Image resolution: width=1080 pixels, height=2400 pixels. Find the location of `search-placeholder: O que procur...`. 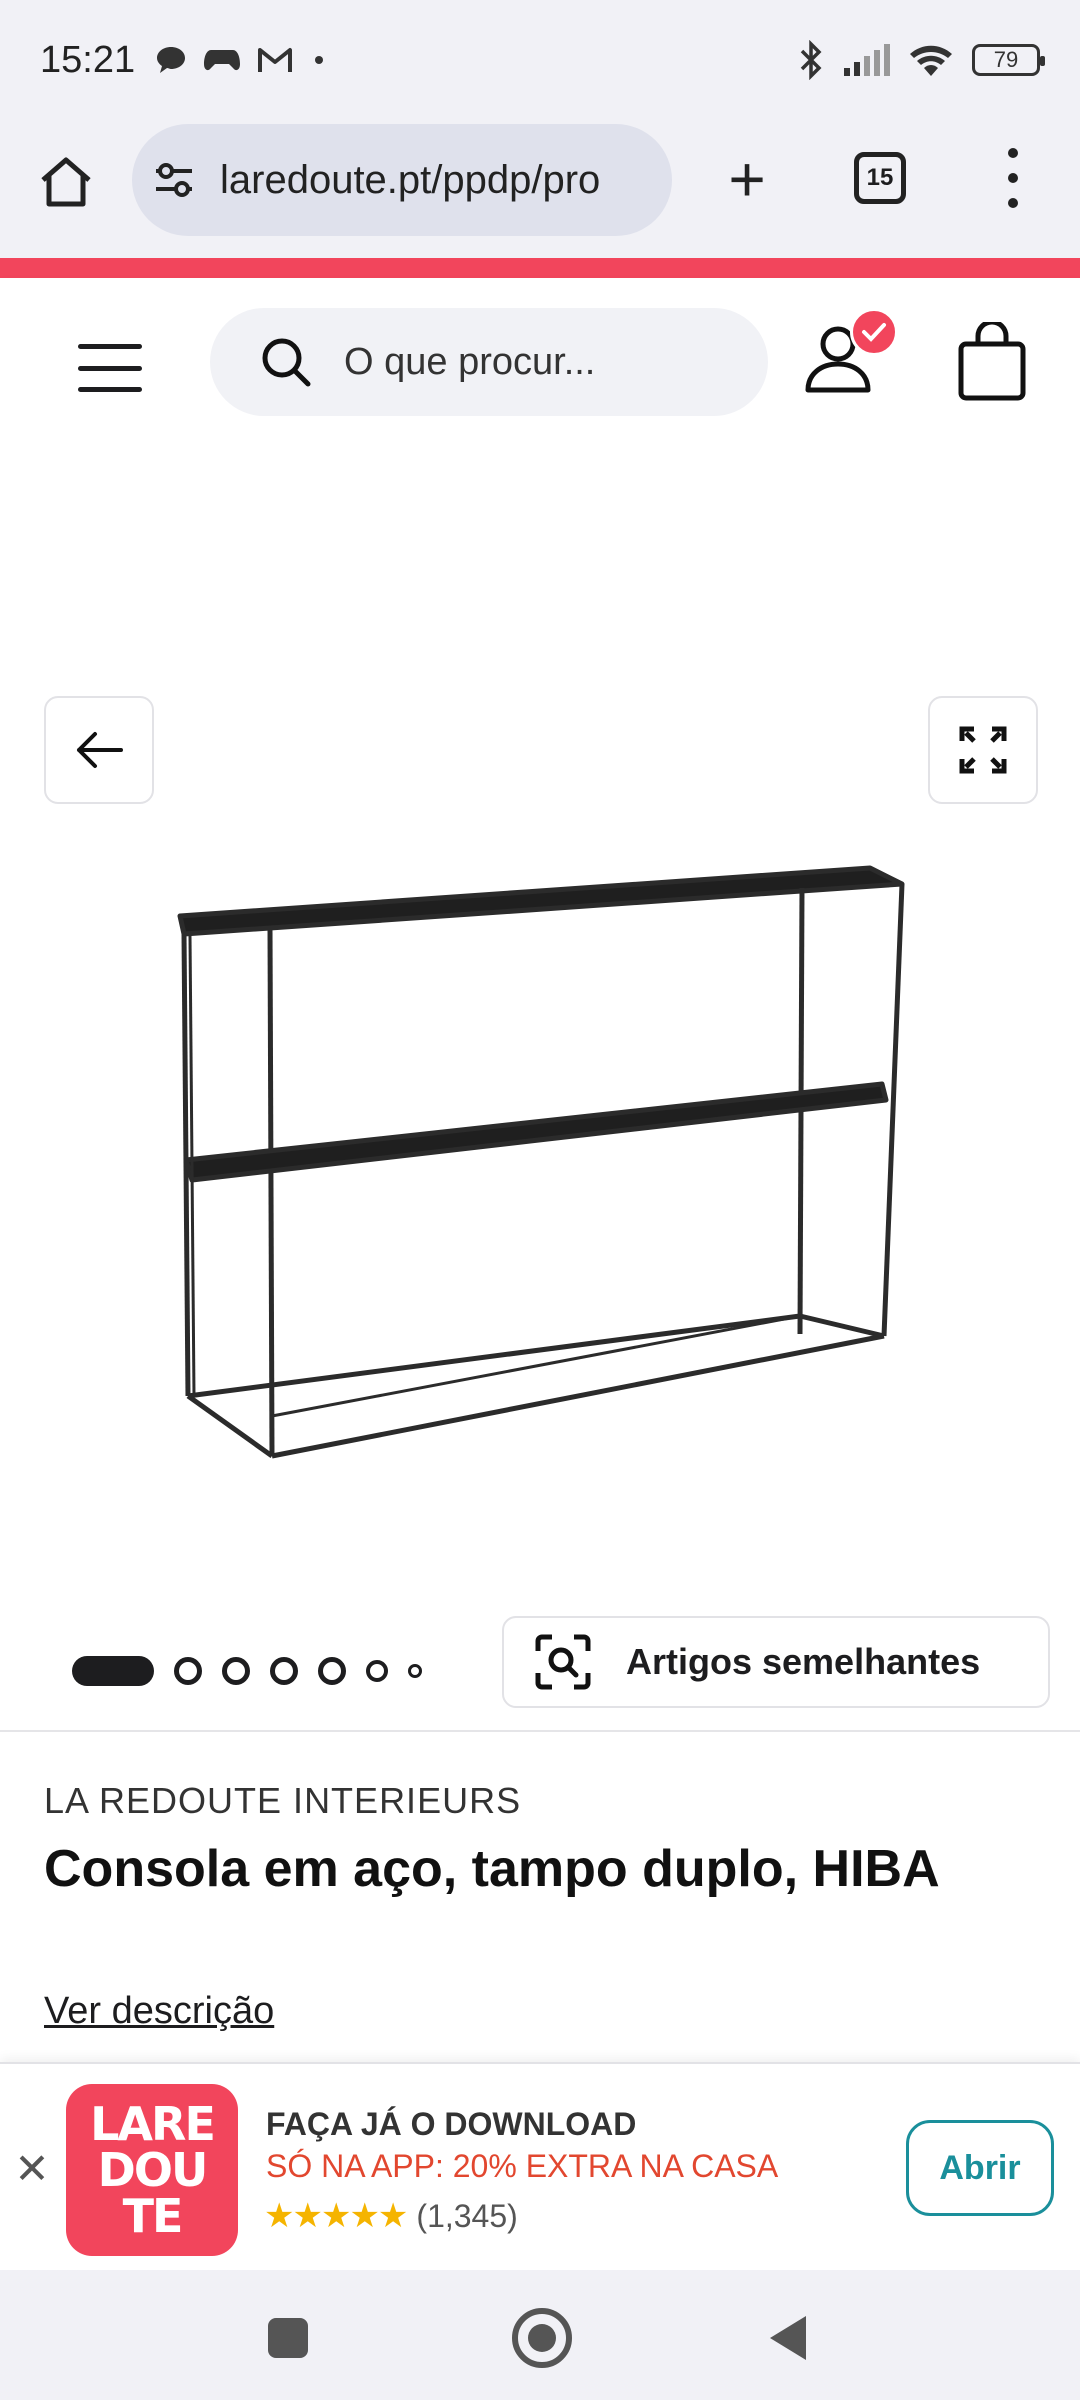

search-placeholder: O que procur... is located at coordinates (470, 361).